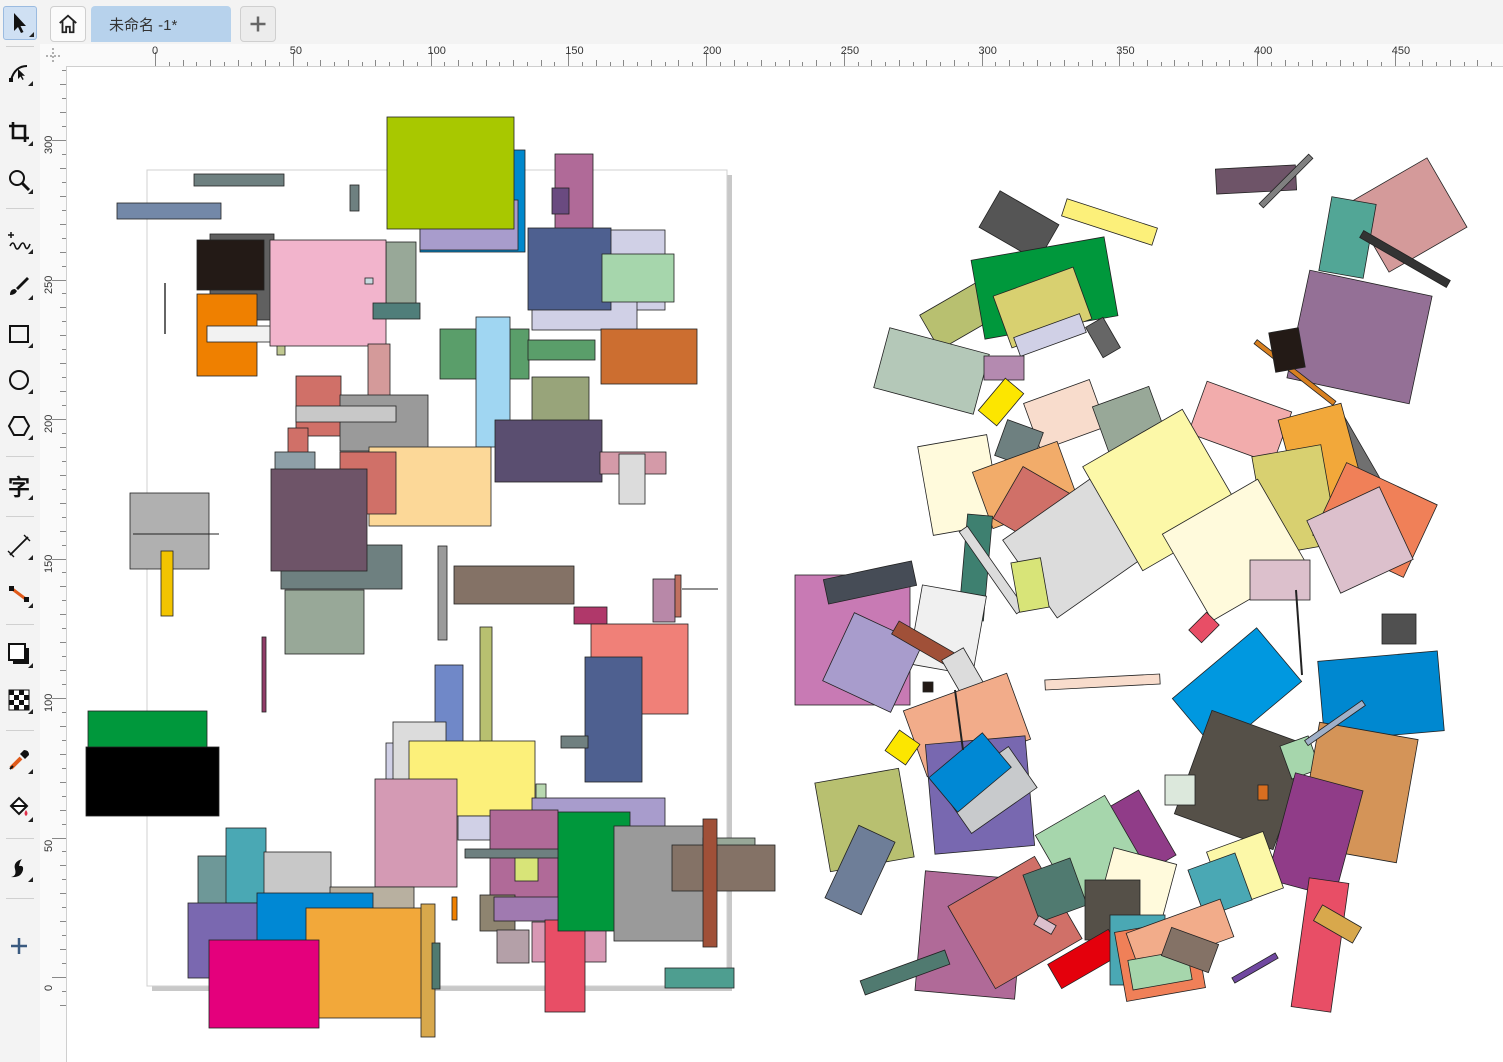 The height and width of the screenshot is (1062, 1503). Describe the element at coordinates (19, 700) in the screenshot. I see `transparency-tool` at that location.